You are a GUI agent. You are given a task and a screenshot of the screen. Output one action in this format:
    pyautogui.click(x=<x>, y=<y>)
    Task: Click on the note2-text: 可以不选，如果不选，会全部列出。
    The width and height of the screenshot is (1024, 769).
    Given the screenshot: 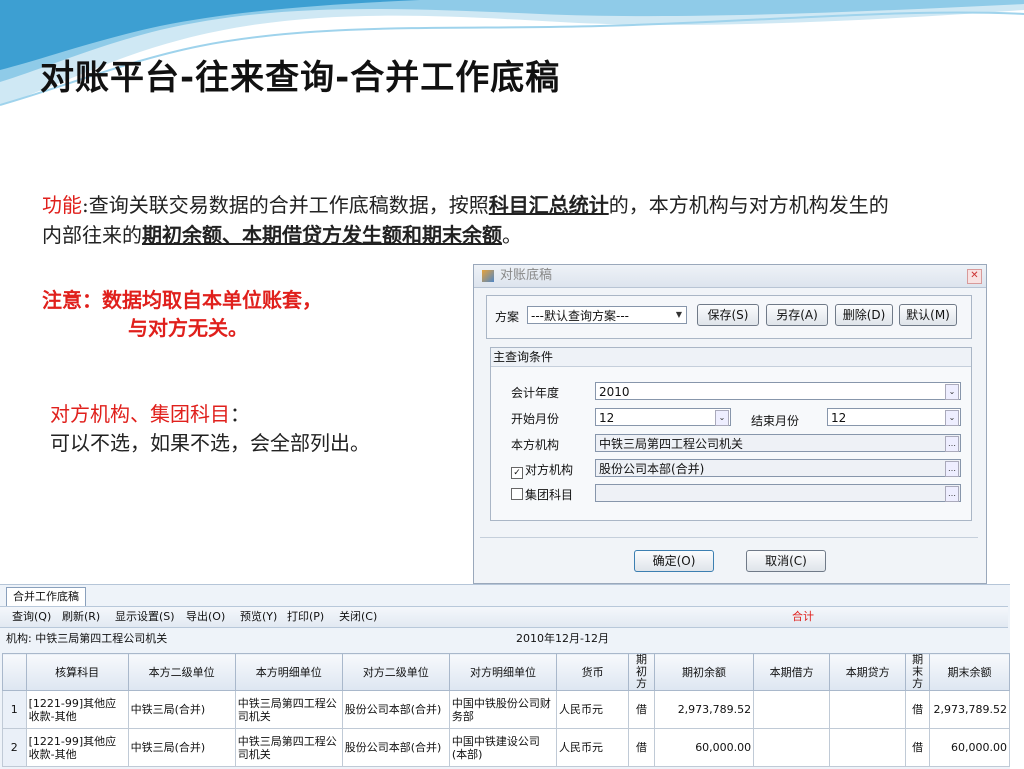 What is the action you would take?
    pyautogui.click(x=210, y=443)
    